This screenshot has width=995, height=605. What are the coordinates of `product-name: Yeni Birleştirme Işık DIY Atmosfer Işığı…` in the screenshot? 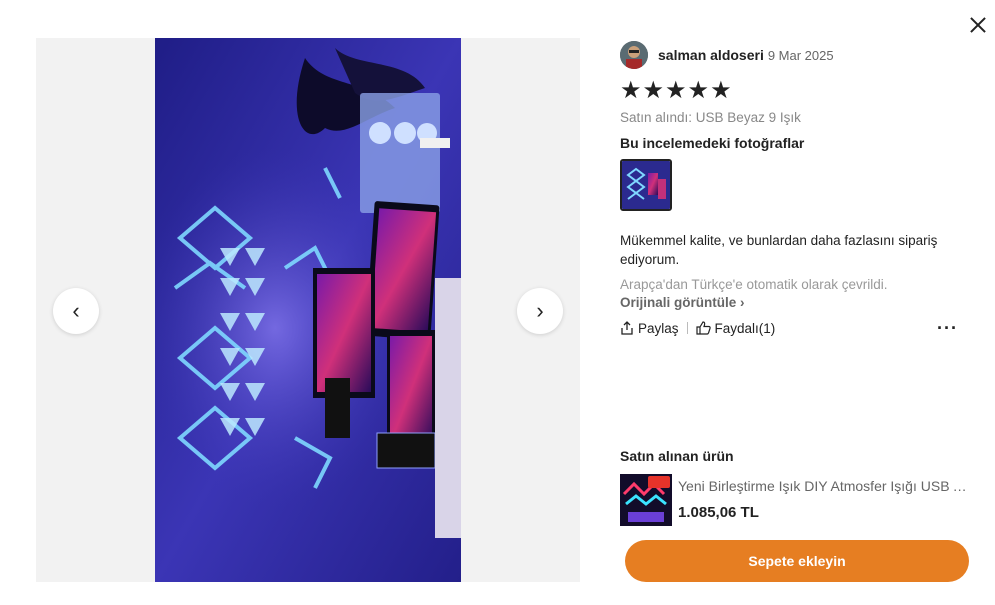 It's located at (823, 486).